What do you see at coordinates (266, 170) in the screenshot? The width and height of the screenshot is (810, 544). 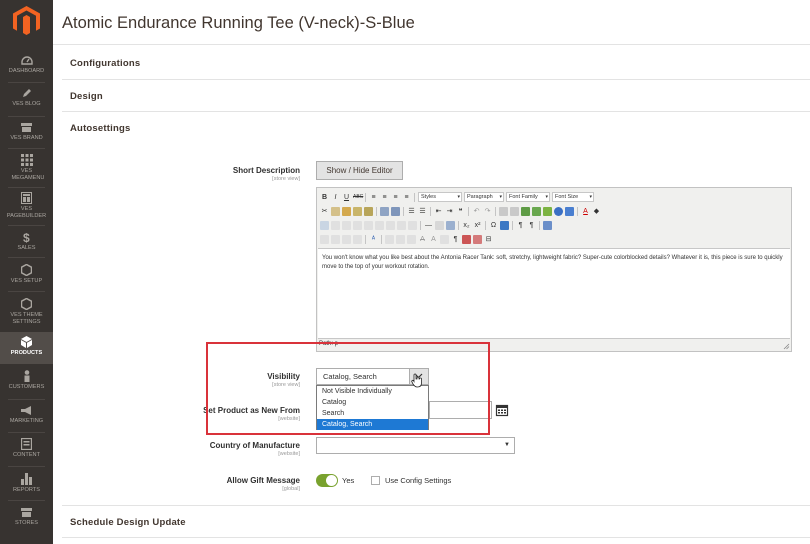 I see `label-text: Short Description` at bounding box center [266, 170].